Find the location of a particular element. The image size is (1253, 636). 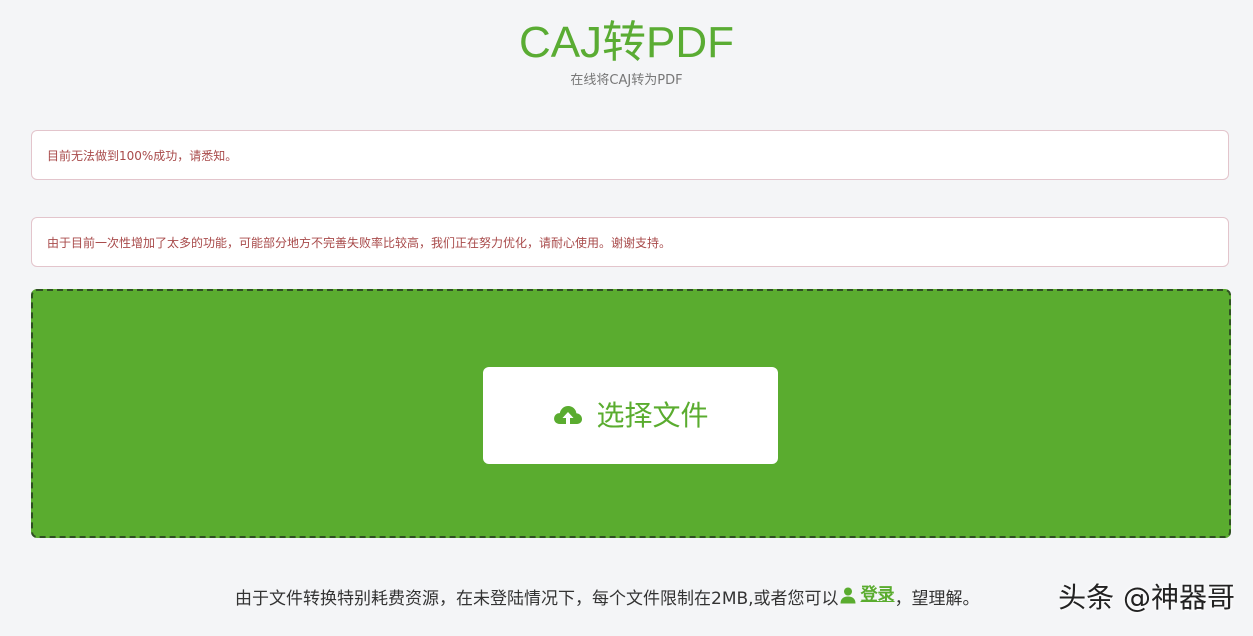

page-title: CAJ转PDF is located at coordinates (626, 42).